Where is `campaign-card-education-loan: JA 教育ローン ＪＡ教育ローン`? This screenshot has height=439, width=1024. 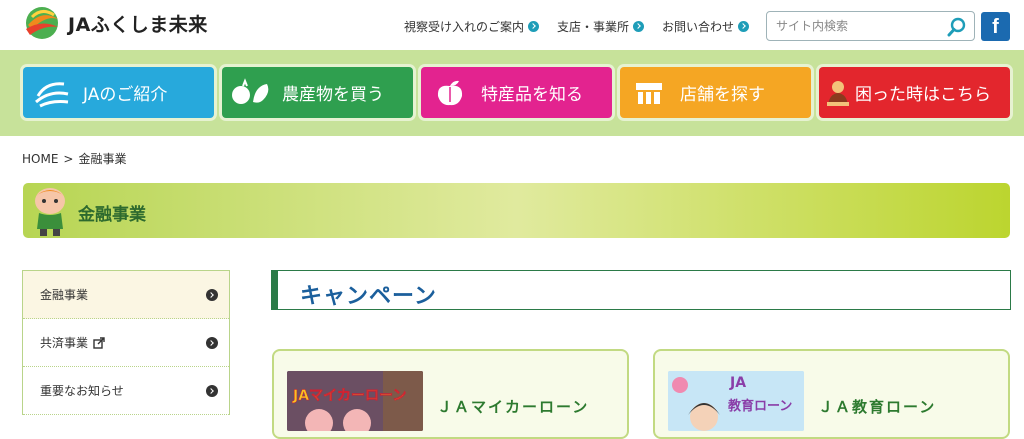 campaign-card-education-loan: JA 教育ローン ＪＡ教育ローン is located at coordinates (831, 394).